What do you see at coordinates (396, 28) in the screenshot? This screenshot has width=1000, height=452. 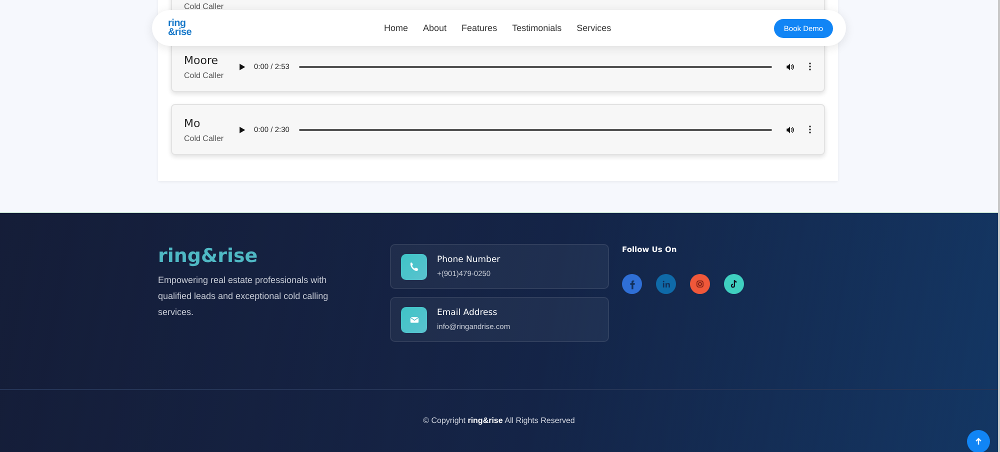 I see `nav-link: Home` at bounding box center [396, 28].